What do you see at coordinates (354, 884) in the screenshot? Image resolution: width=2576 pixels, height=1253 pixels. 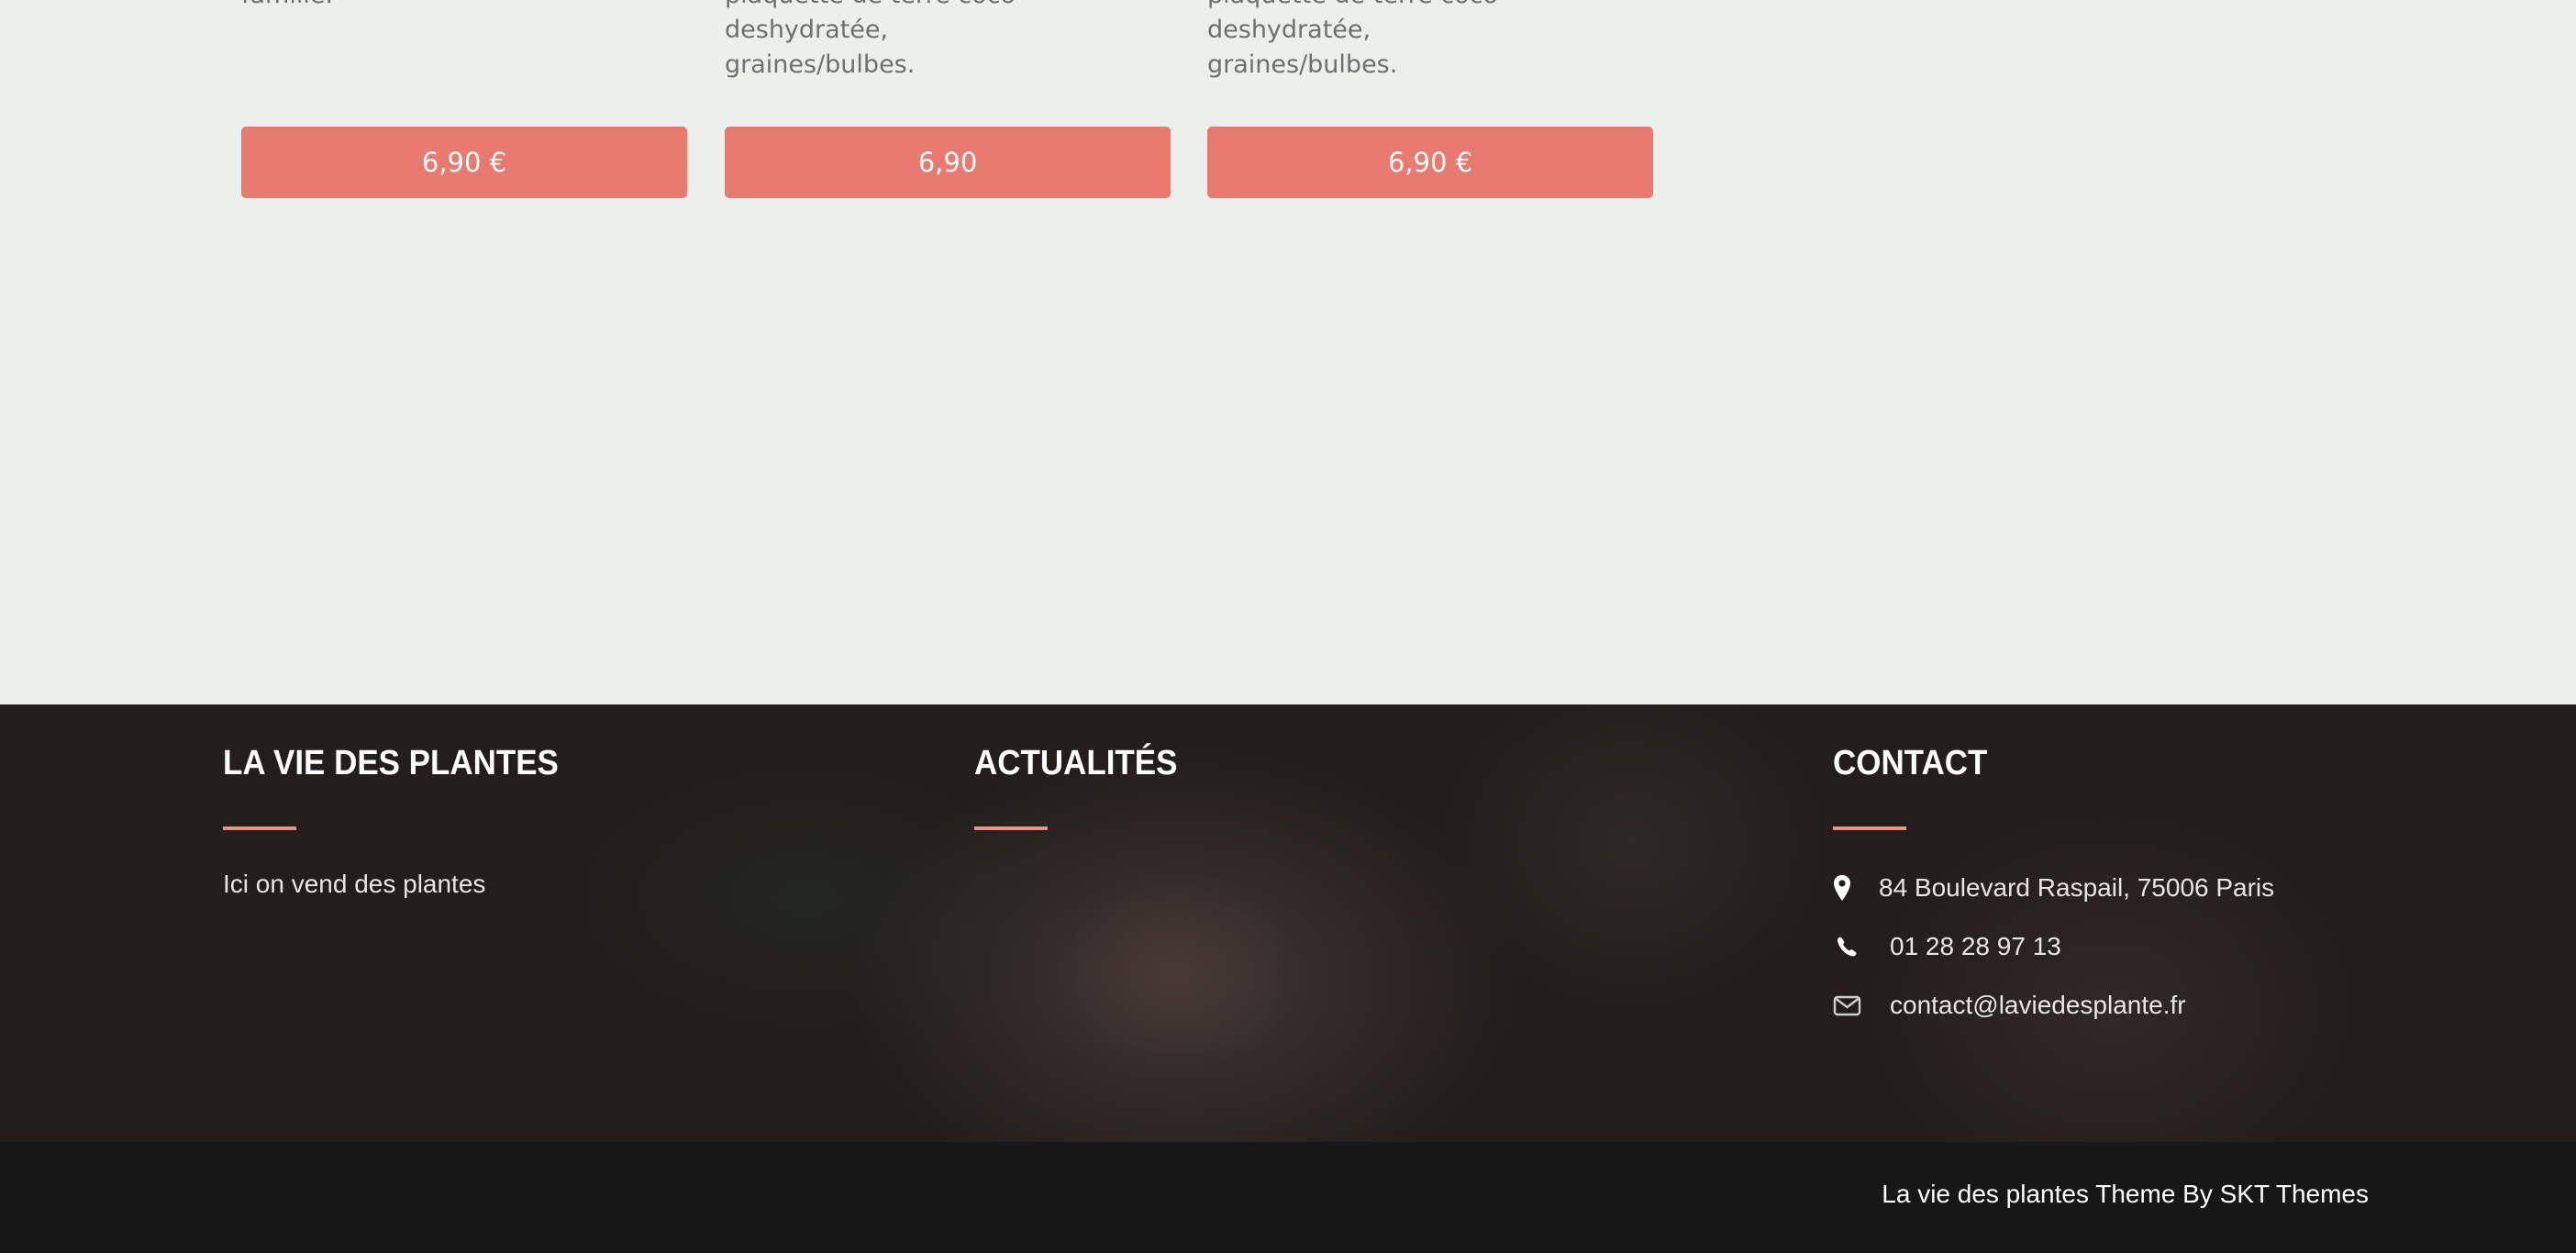 I see `footer-about-text: Ici on vend des plantes` at bounding box center [354, 884].